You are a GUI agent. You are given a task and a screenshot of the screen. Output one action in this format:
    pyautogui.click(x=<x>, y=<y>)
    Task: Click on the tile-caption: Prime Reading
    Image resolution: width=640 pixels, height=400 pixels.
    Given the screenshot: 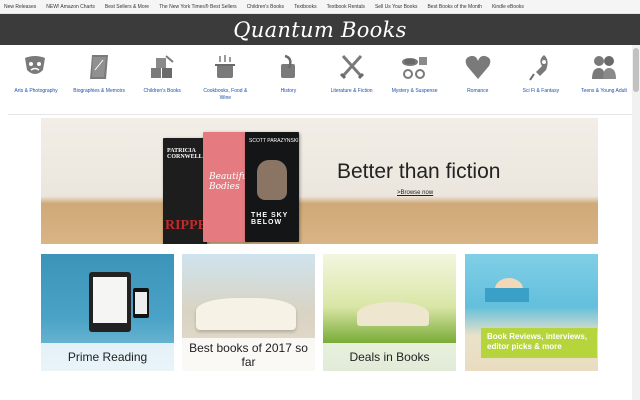 What is the action you would take?
    pyautogui.click(x=107, y=357)
    